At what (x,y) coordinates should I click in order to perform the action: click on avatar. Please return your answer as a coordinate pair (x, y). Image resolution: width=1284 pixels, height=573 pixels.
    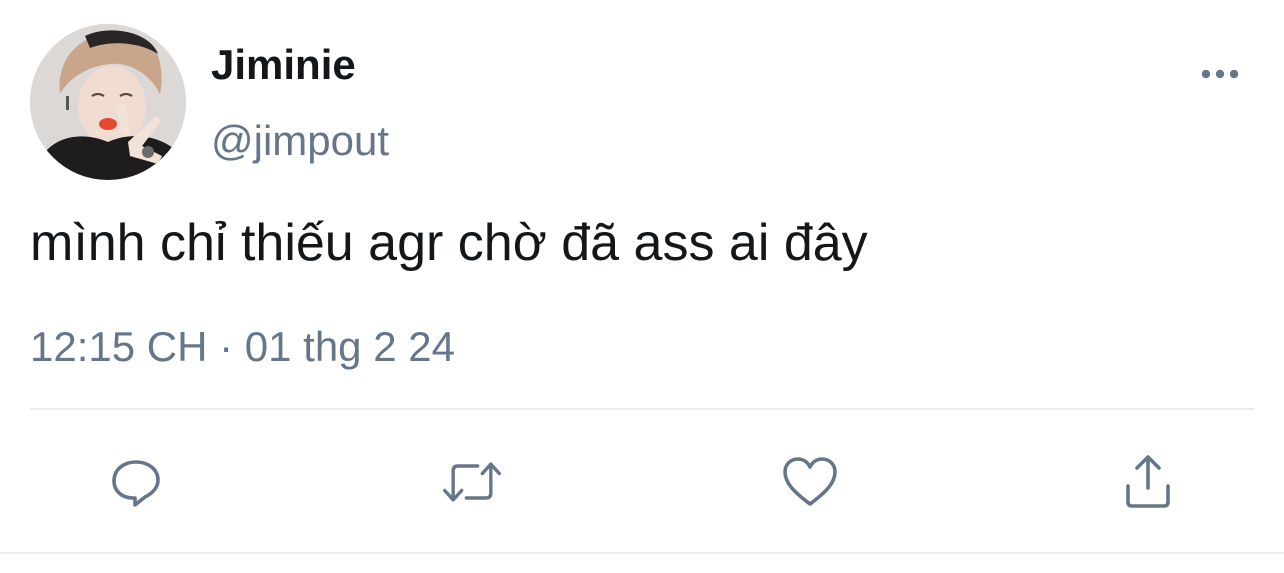
    Looking at the image, I should click on (108, 102).